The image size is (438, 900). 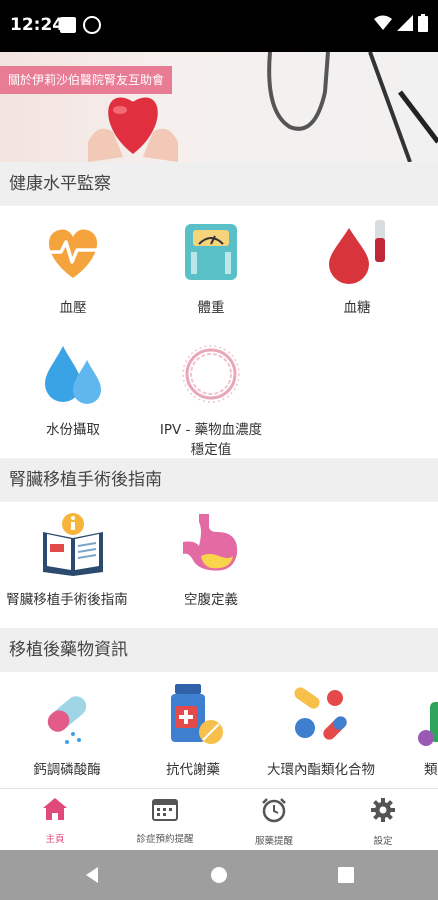 What do you see at coordinates (73, 308) in the screenshot?
I see `tile-label: 血壓` at bounding box center [73, 308].